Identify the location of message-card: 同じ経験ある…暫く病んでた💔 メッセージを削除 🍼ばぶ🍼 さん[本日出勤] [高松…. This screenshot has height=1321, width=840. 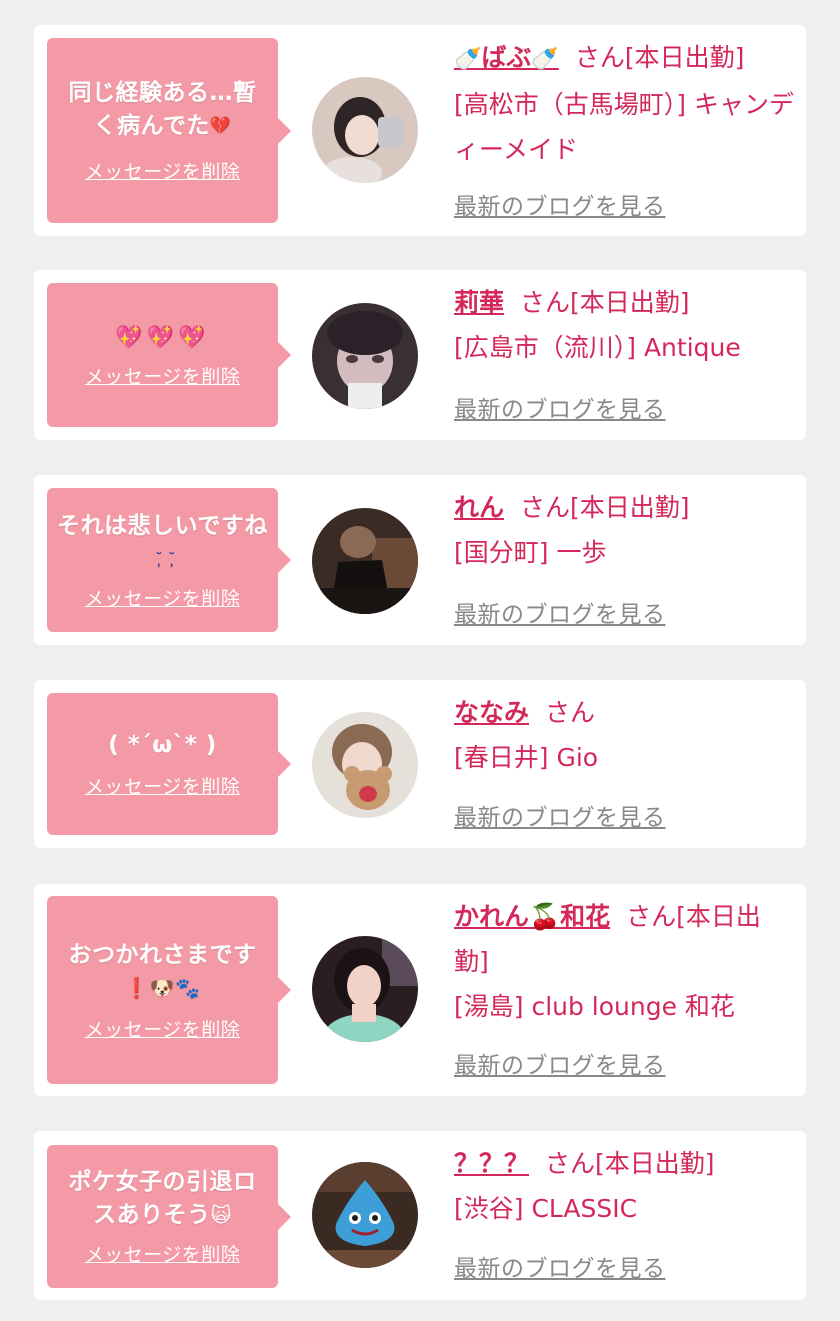
(420, 130).